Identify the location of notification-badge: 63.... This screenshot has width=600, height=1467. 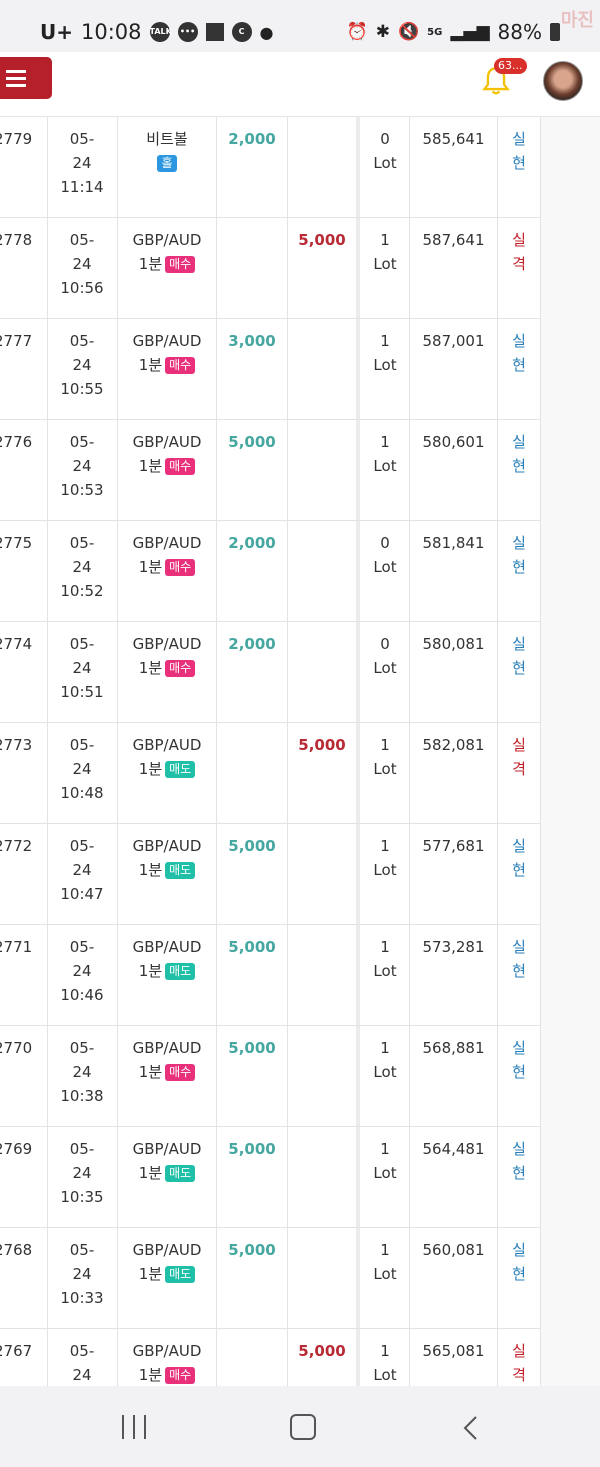
(510, 66).